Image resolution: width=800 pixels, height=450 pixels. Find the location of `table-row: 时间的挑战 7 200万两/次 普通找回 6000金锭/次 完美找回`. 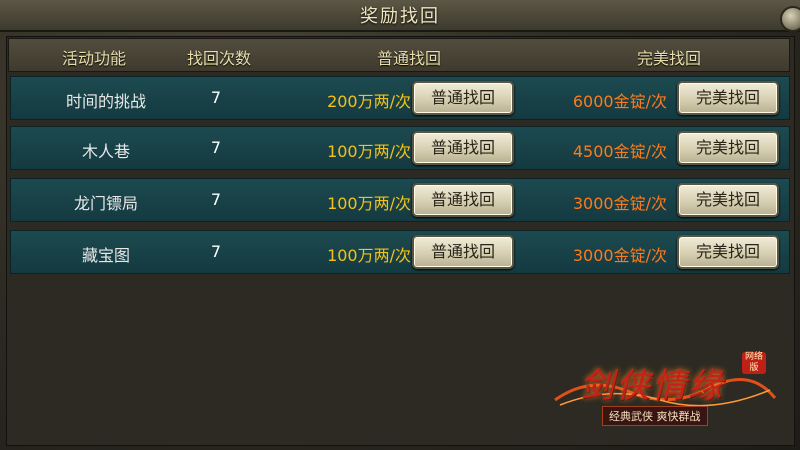

table-row: 时间的挑战 7 200万两/次 普通找回 6000金锭/次 完美找回 is located at coordinates (400, 98).